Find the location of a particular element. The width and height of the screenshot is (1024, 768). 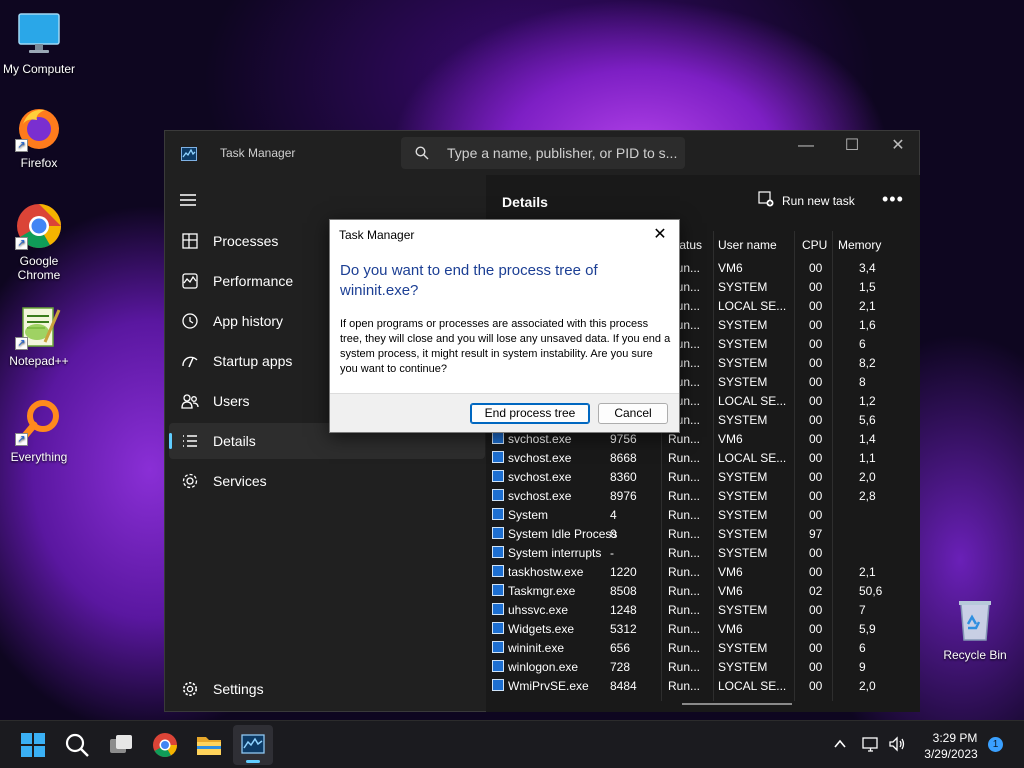

process-name-cell: svchost.exe is located at coordinates (540, 477).